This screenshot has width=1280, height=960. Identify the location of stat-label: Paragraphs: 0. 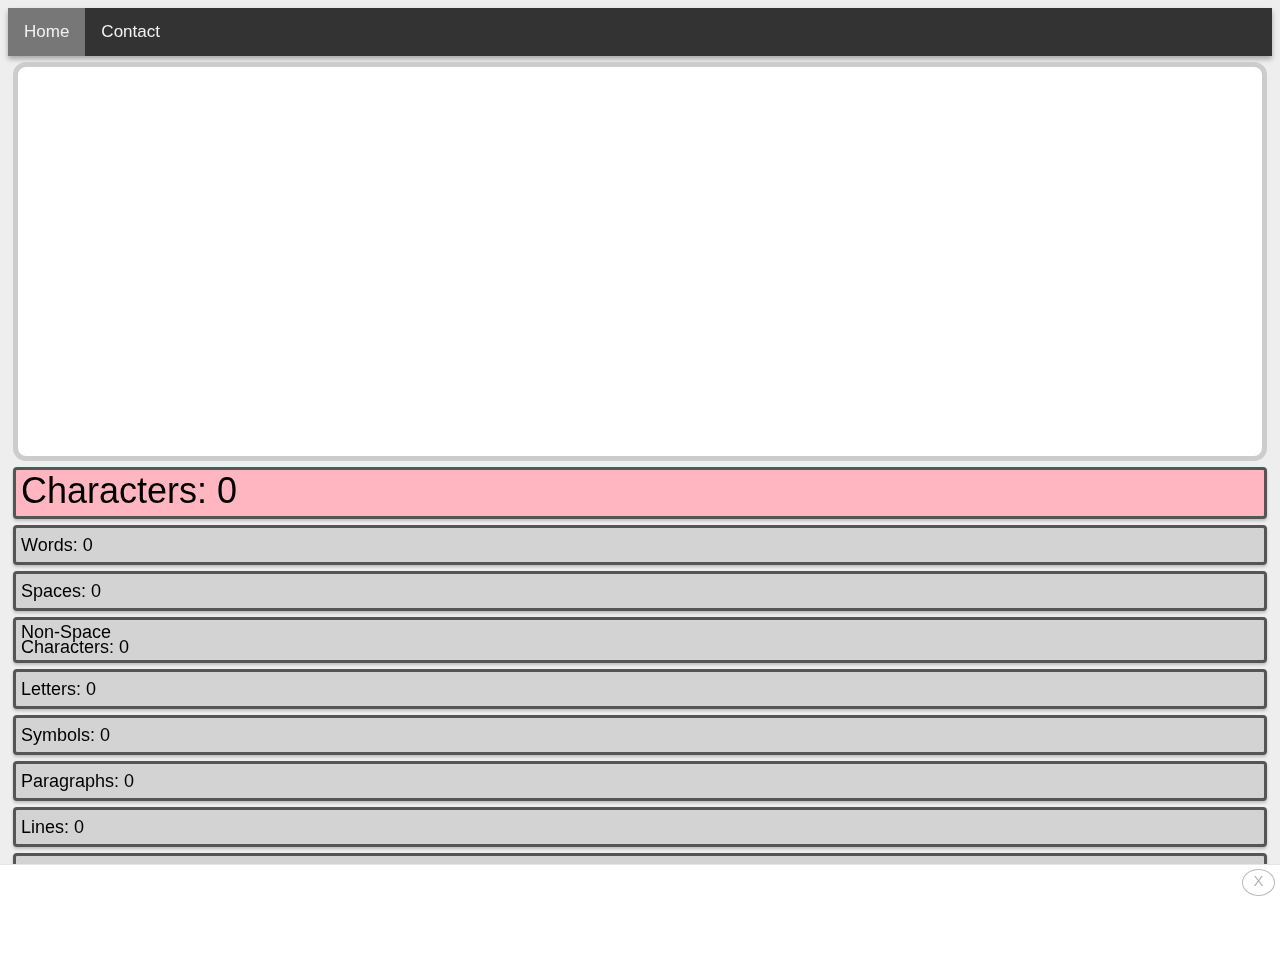
(78, 781).